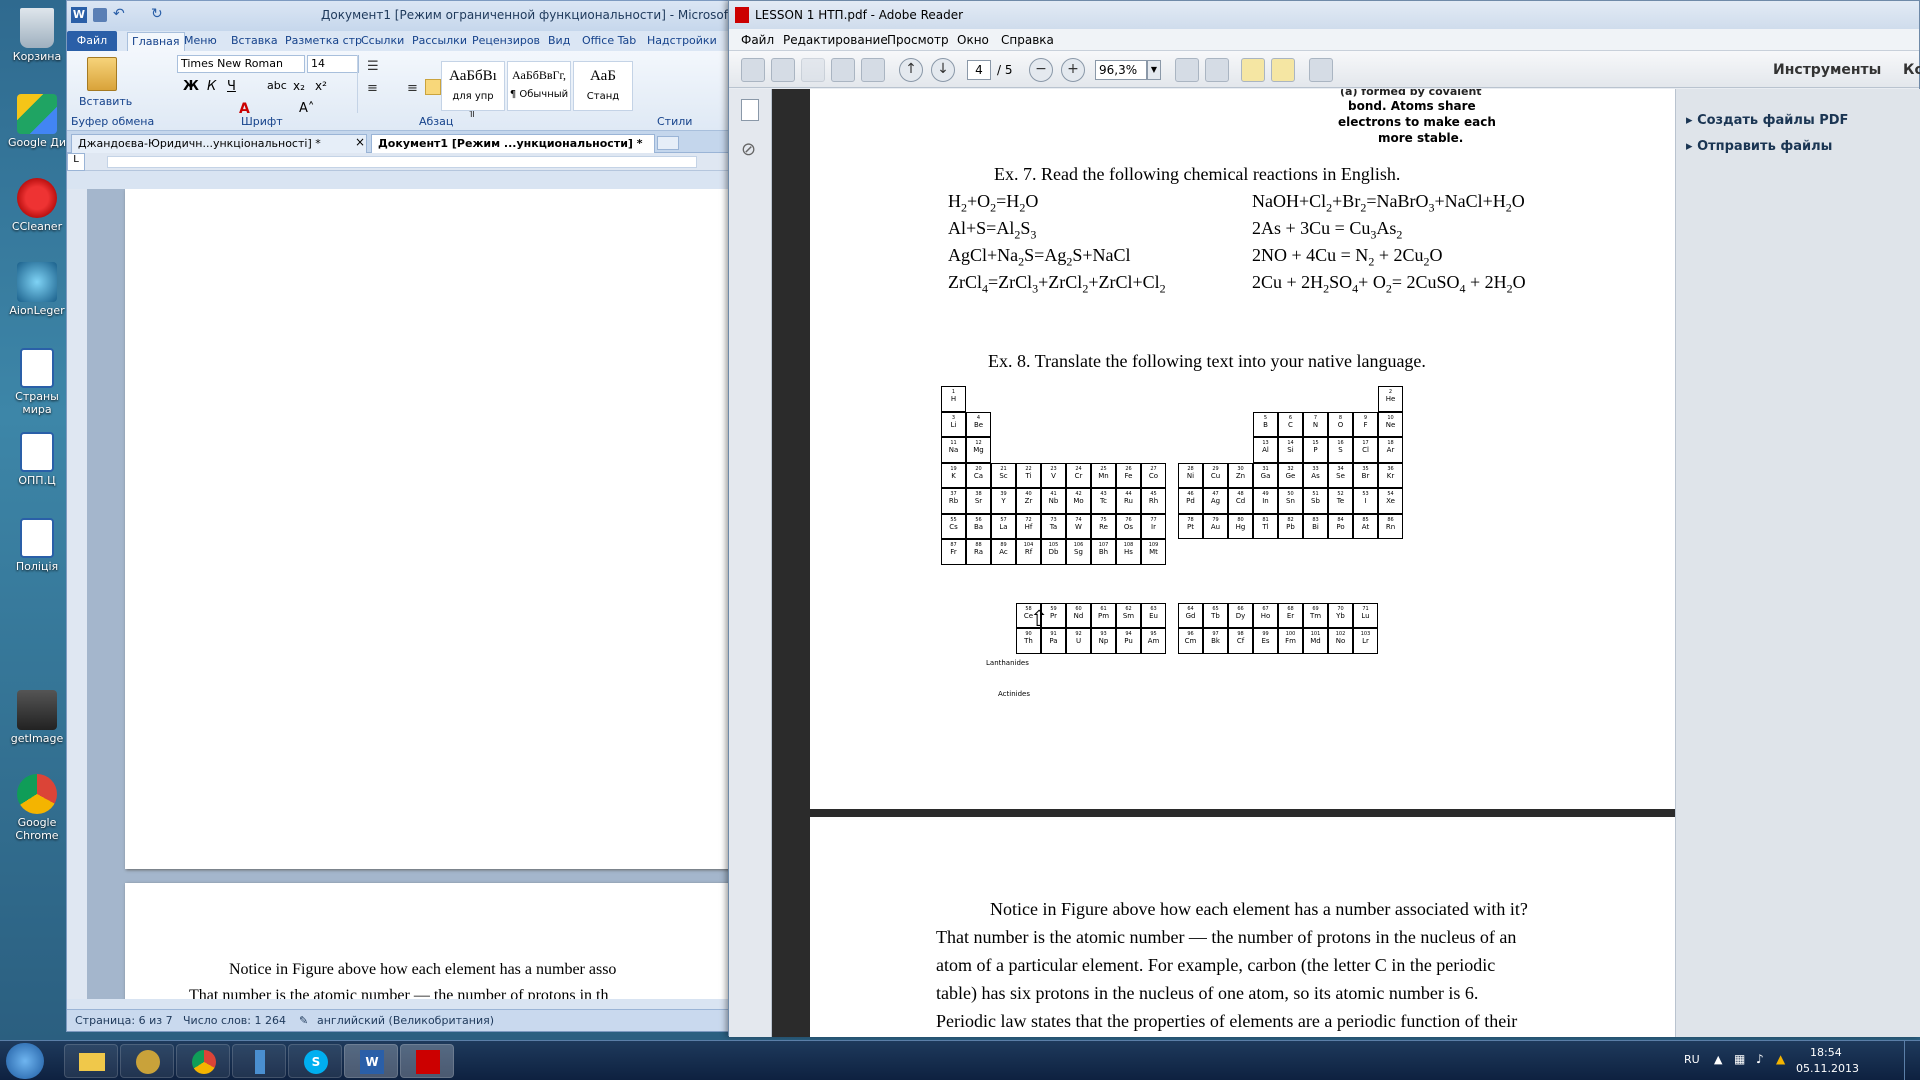 This screenshot has height=1080, width=1920. What do you see at coordinates (1827, 70) in the screenshot?
I see `tools-button: Инструменты` at bounding box center [1827, 70].